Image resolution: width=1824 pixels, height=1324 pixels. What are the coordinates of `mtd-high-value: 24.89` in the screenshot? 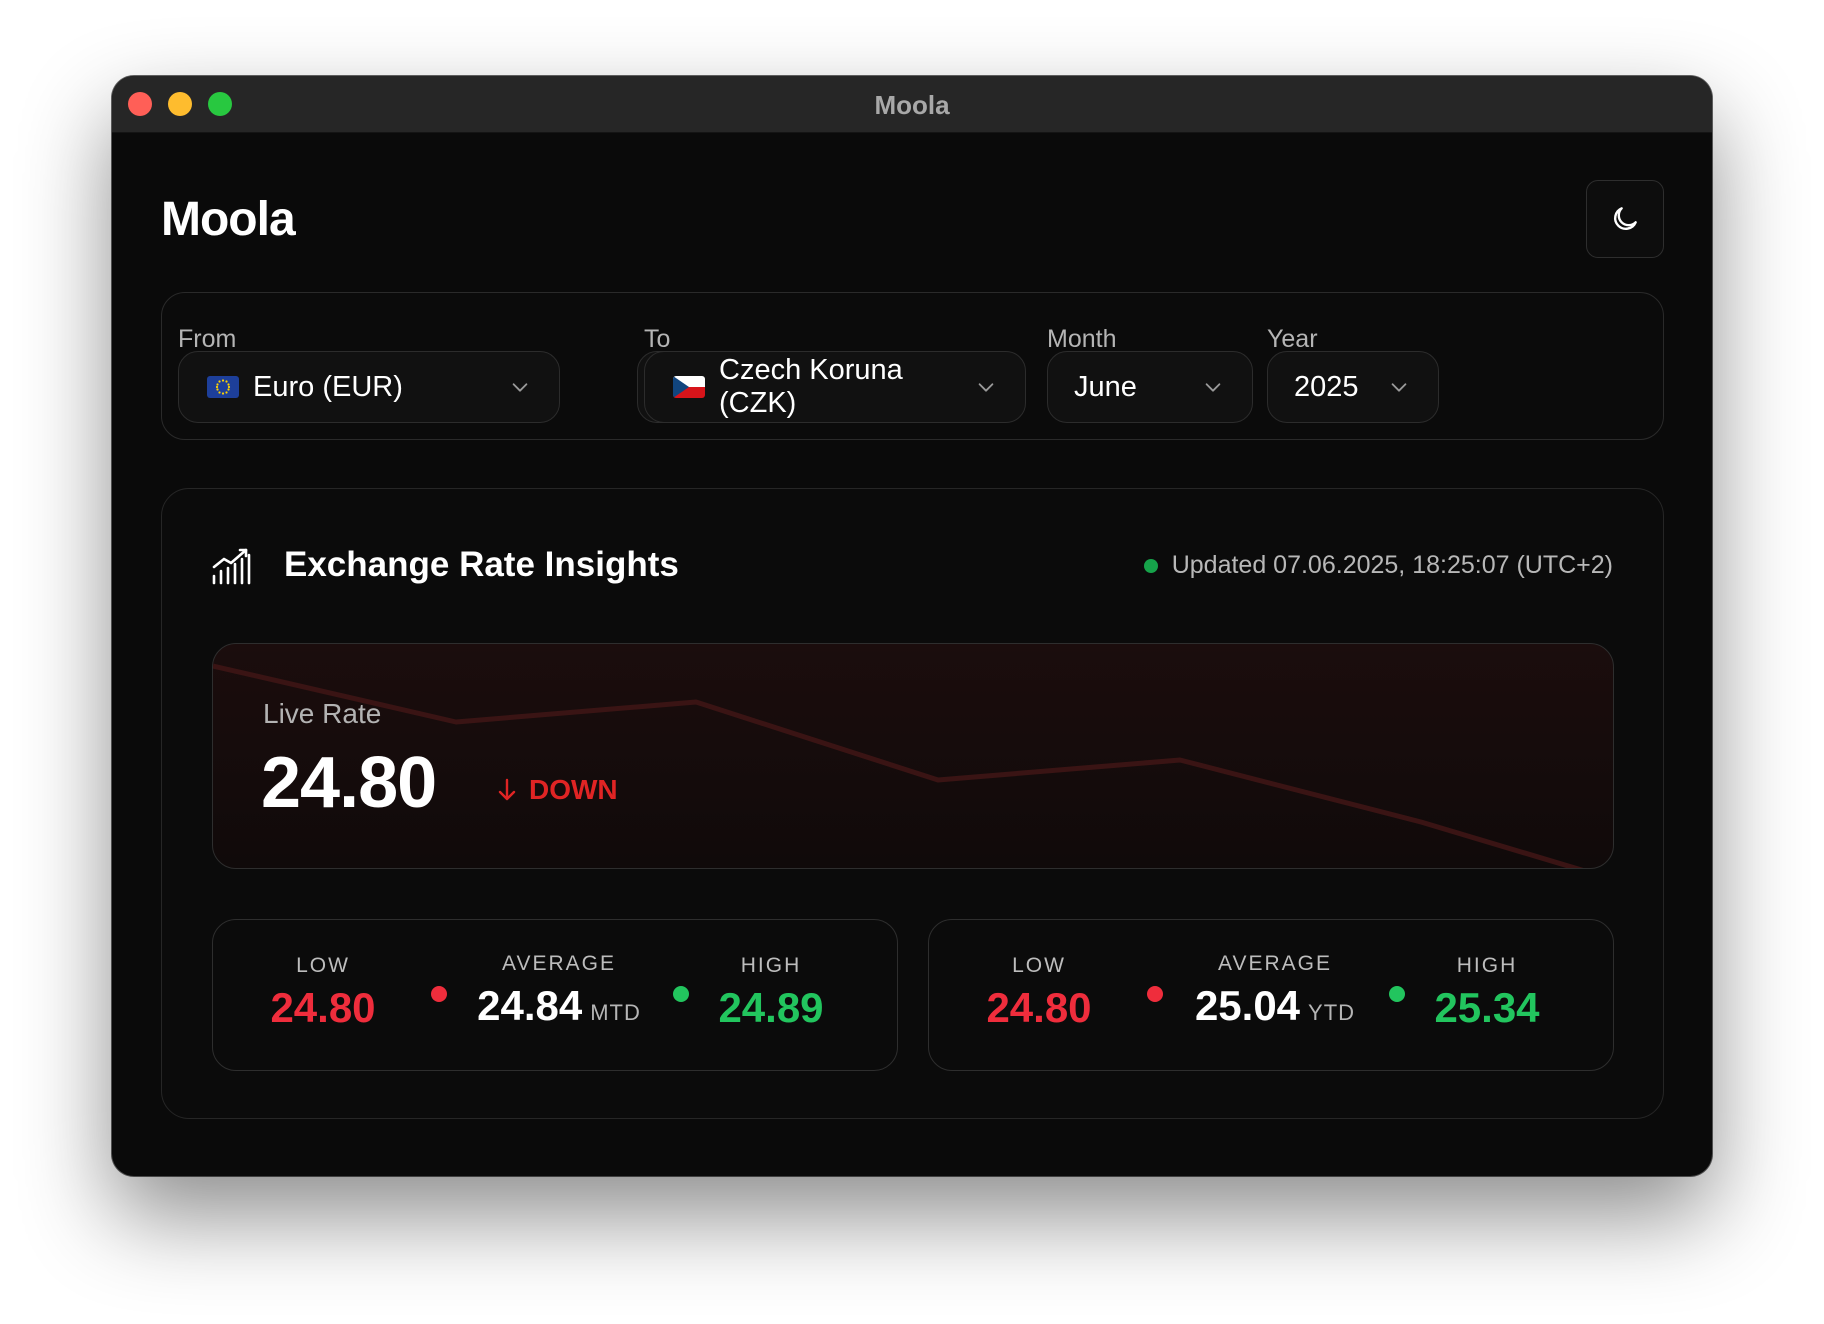 It's located at (771, 1007).